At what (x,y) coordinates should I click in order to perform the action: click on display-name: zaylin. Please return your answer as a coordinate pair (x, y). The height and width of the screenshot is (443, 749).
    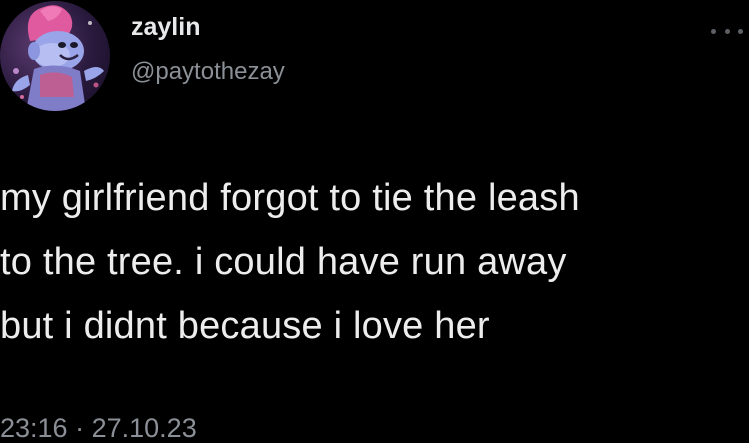
    Looking at the image, I should click on (165, 27).